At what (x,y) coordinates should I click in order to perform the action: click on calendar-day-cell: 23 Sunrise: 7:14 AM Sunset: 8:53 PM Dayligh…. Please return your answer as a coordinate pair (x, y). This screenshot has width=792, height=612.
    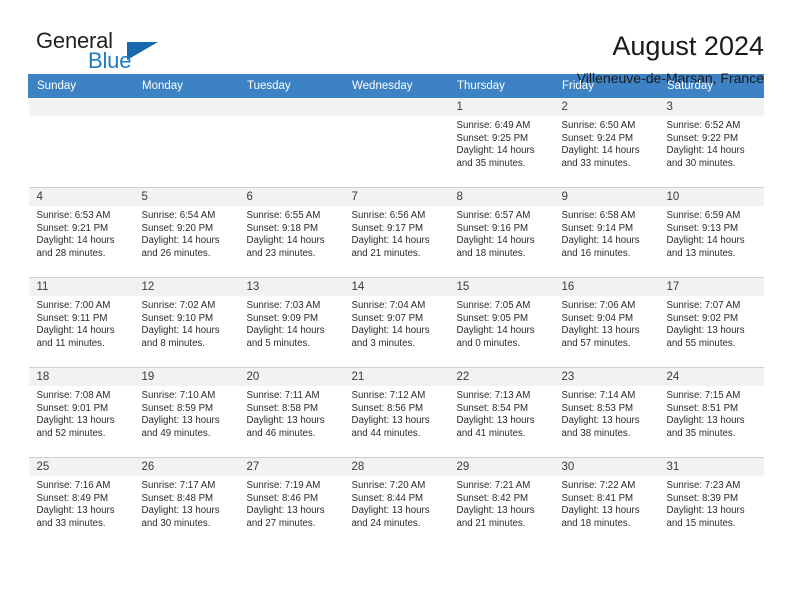
    Looking at the image, I should click on (606, 412).